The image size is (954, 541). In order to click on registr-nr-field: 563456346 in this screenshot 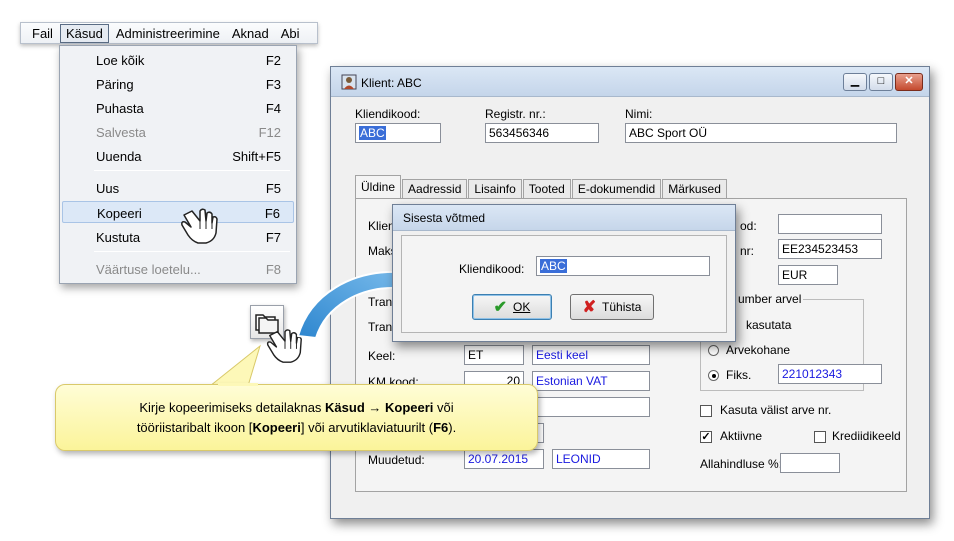, I will do `click(542, 133)`.